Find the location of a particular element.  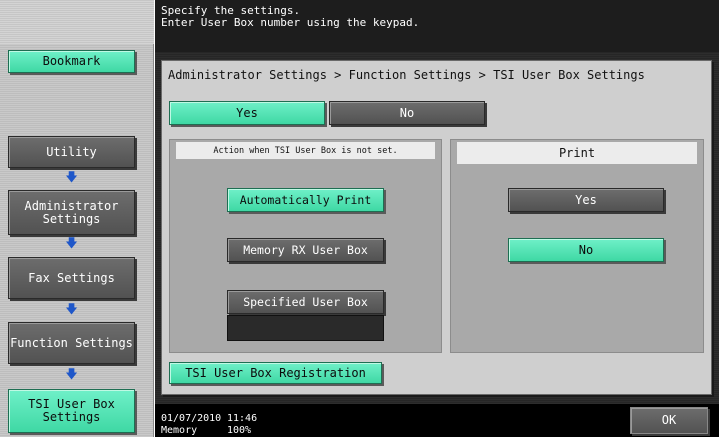

sidebar-item-function-settings: Function Settings is located at coordinates (71, 343).